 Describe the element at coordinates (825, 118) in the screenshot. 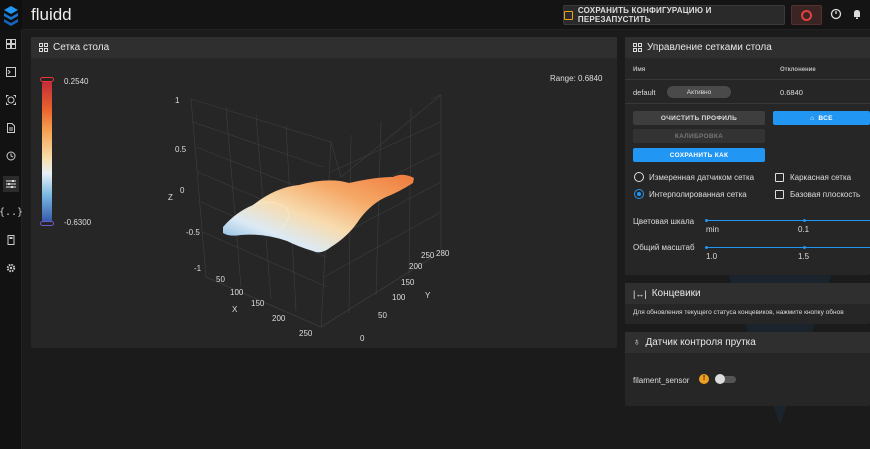

I see `home-all-label: ВСЕ` at that location.